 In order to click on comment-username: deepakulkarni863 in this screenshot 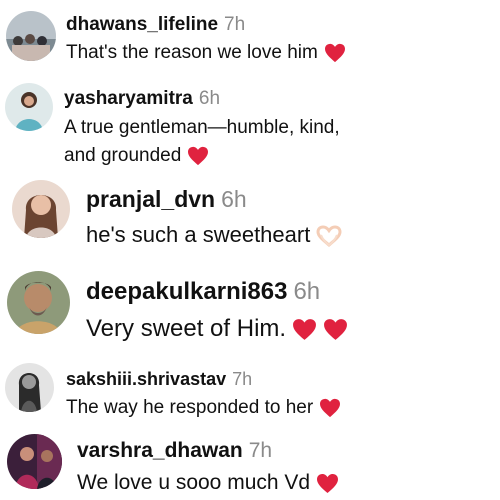, I will do `click(186, 291)`.